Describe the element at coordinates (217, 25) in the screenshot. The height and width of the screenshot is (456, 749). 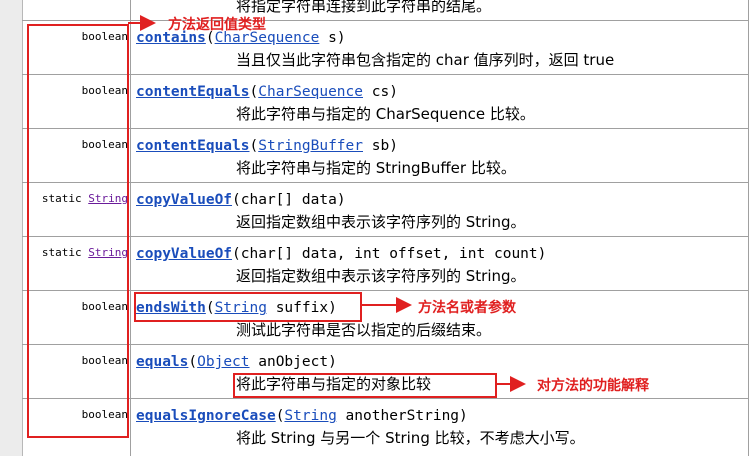
I see `annotation-return-type: 方法返回值类型` at that location.